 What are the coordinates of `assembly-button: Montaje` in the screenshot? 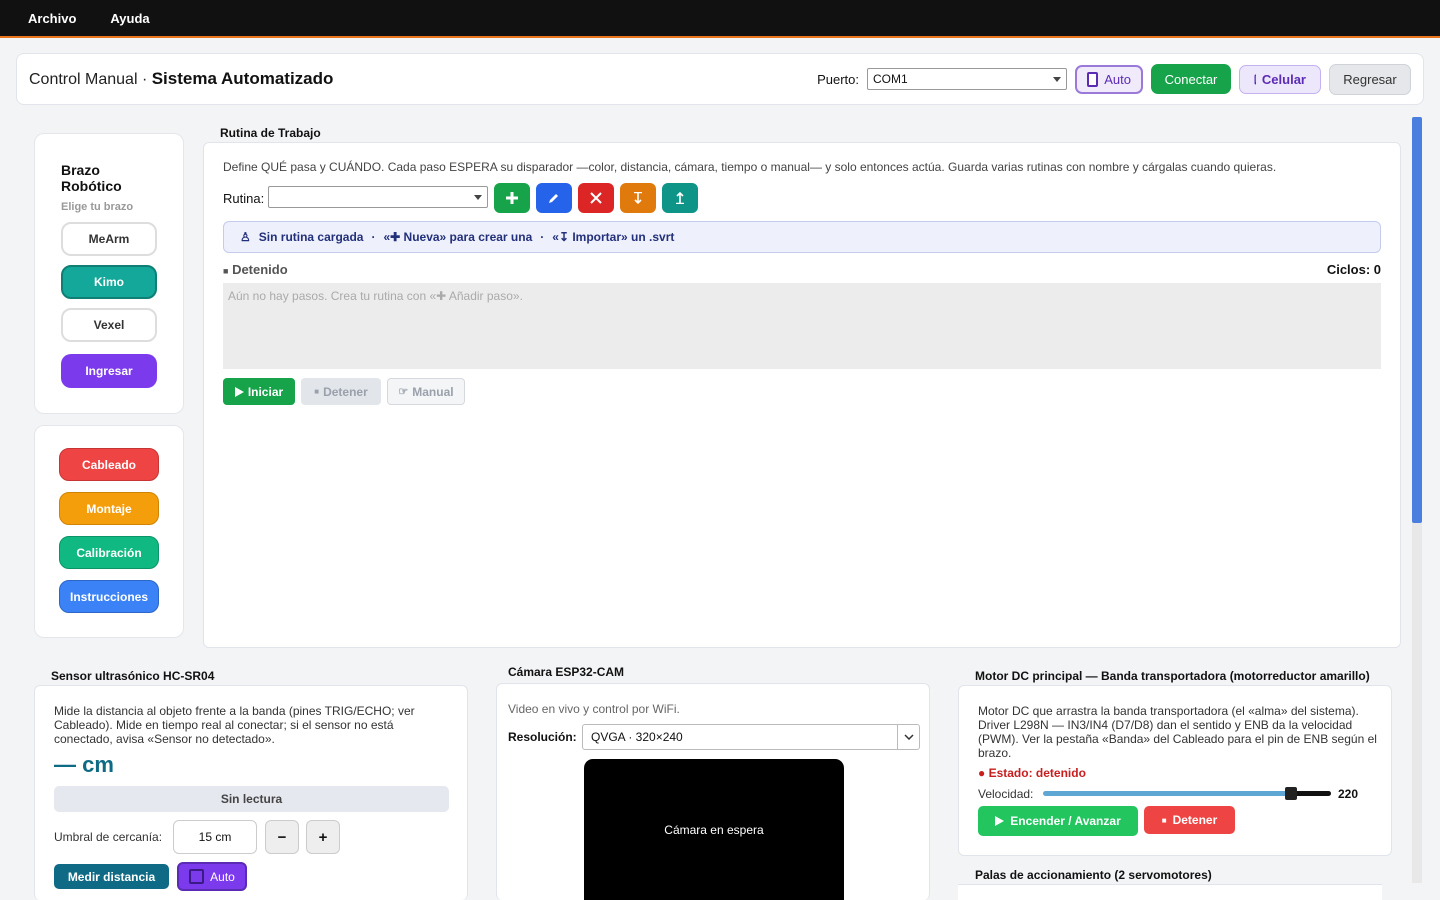 It's located at (109, 508).